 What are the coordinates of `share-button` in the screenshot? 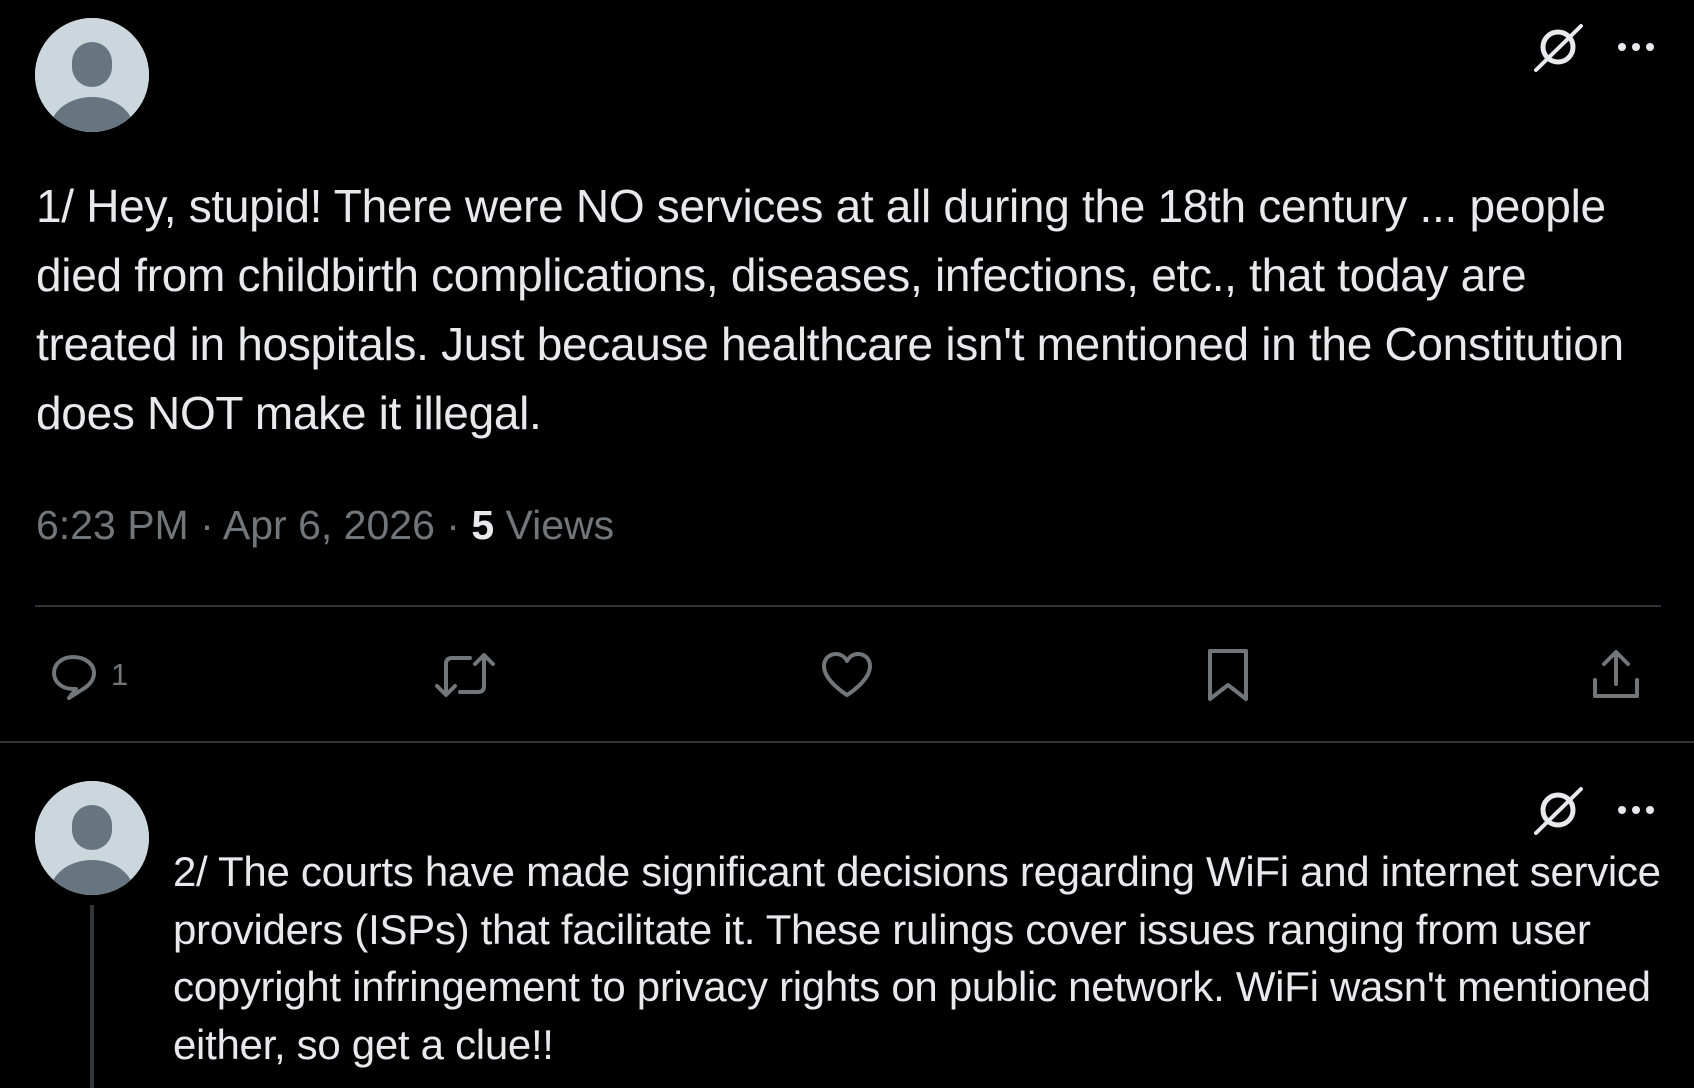 It's located at (1616, 675).